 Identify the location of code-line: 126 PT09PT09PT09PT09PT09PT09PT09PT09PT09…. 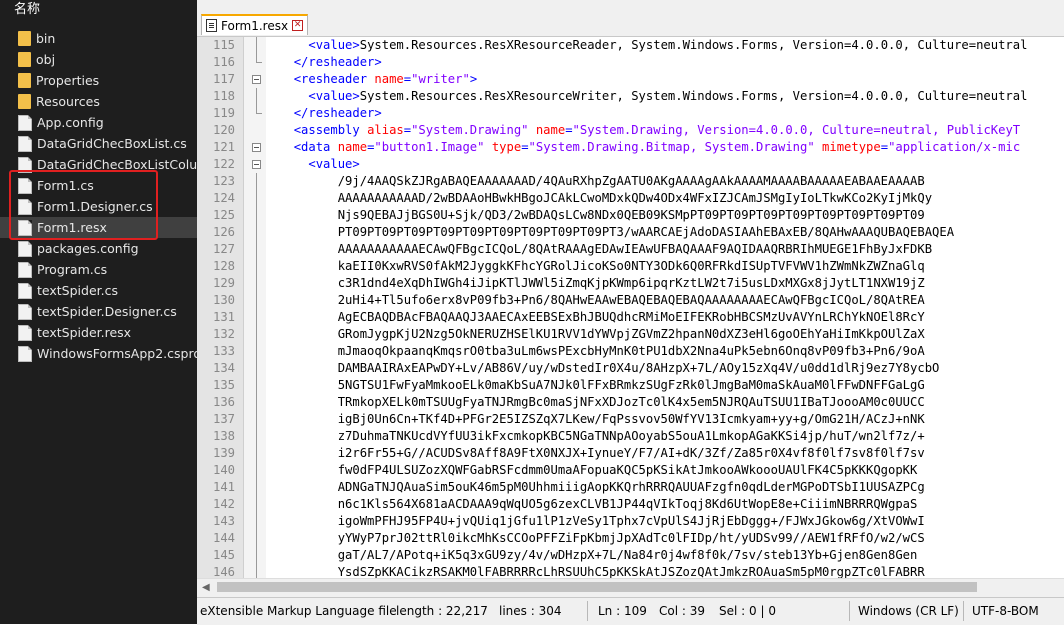
(630, 232).